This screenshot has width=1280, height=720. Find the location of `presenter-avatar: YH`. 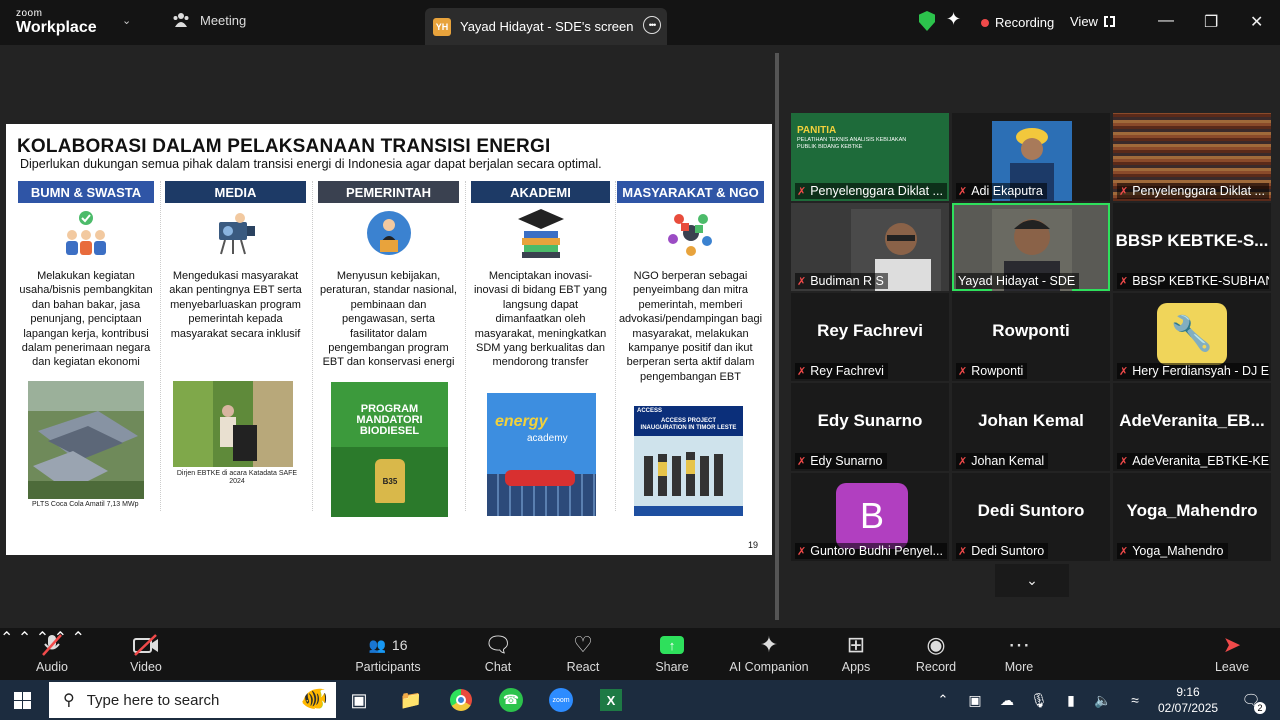

presenter-avatar: YH is located at coordinates (442, 26).